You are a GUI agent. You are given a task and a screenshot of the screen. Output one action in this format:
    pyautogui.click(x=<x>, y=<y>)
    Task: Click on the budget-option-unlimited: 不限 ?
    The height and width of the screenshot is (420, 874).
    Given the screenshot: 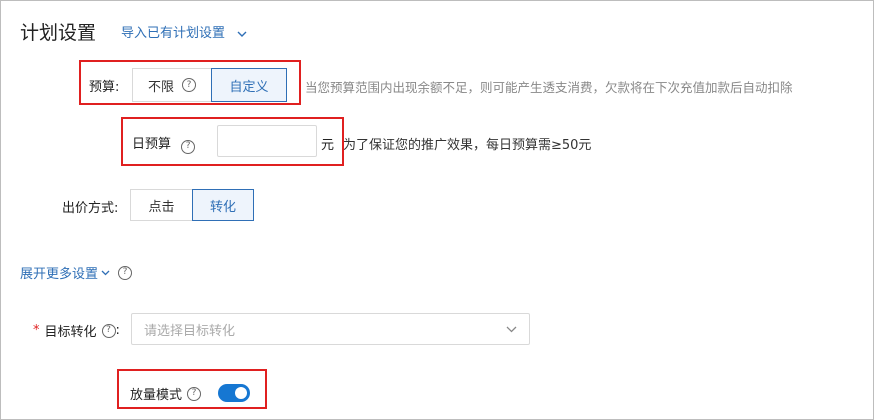 What is the action you would take?
    pyautogui.click(x=172, y=85)
    